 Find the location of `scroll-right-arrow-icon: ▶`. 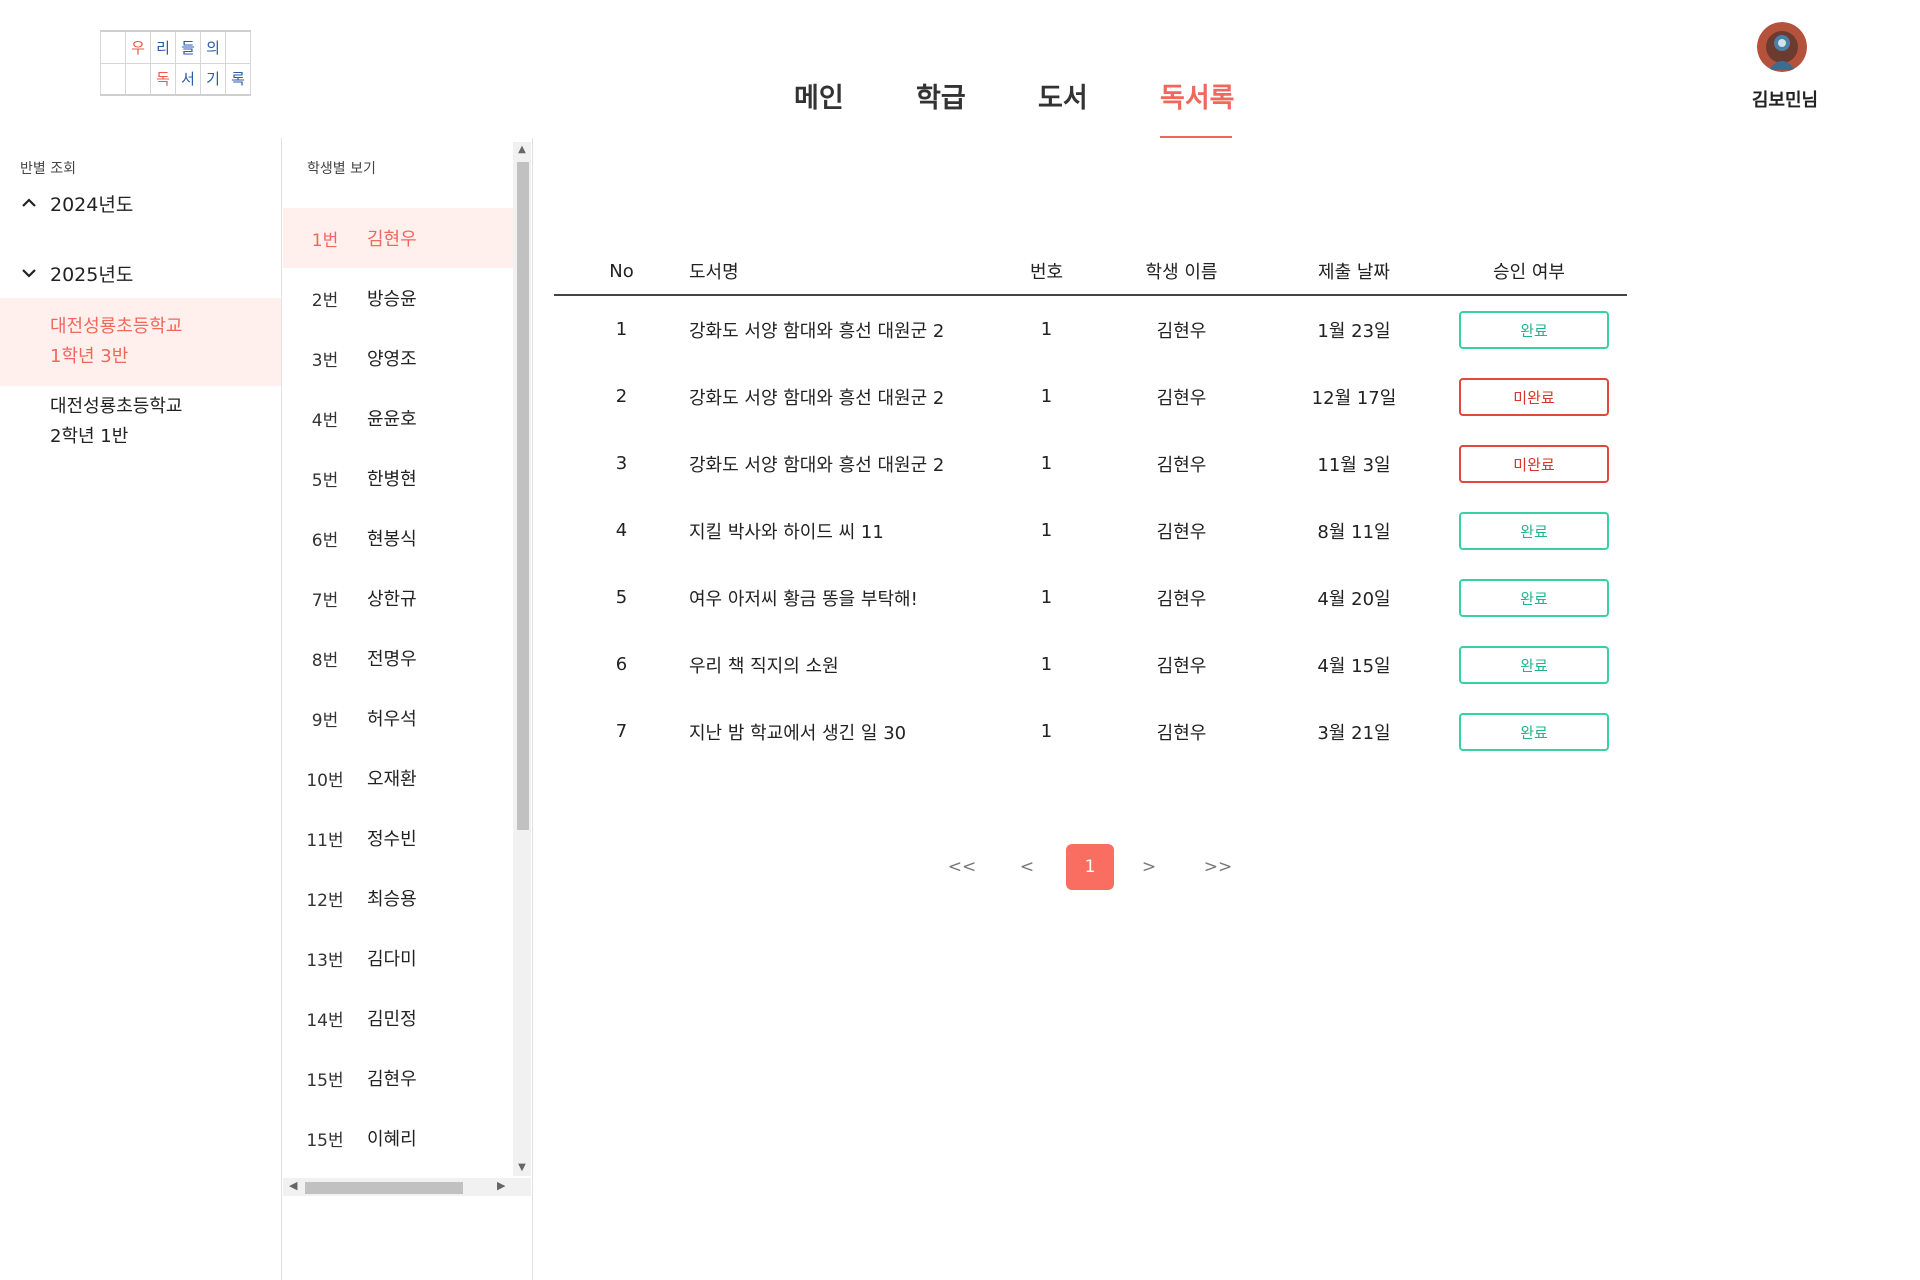

scroll-right-arrow-icon: ▶ is located at coordinates (501, 1185).